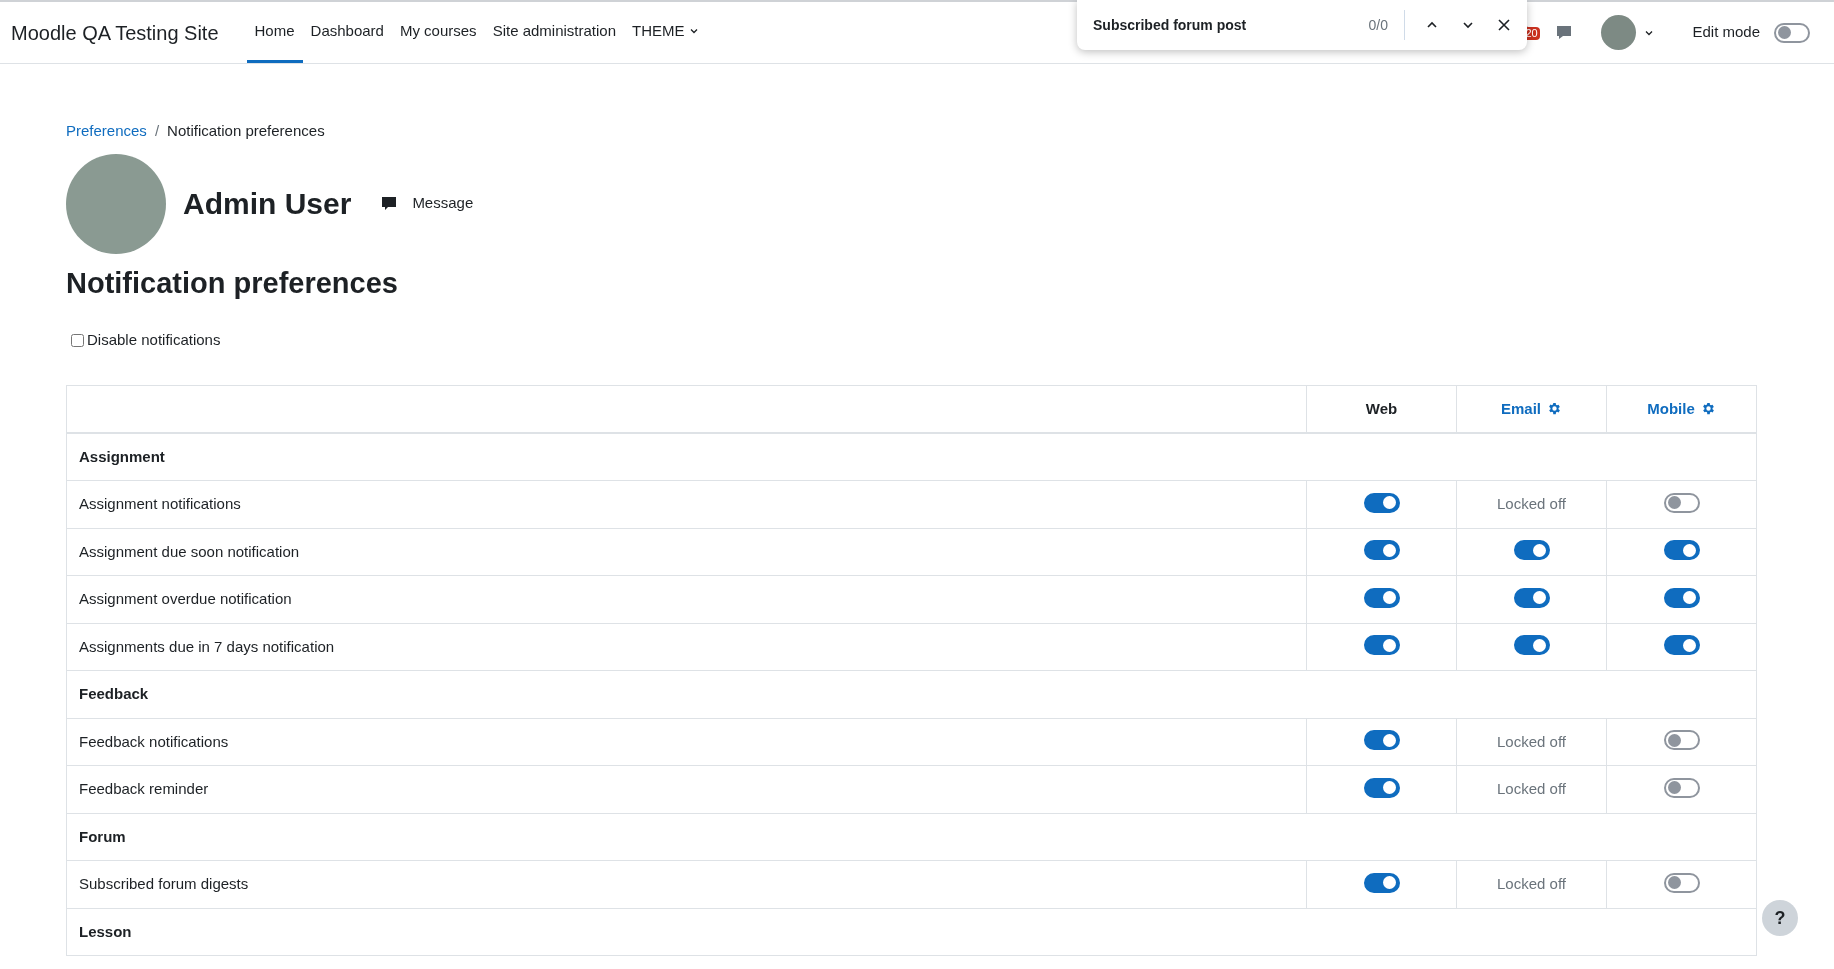  What do you see at coordinates (115, 32) in the screenshot?
I see `site-name: Moodle QA Testing Site` at bounding box center [115, 32].